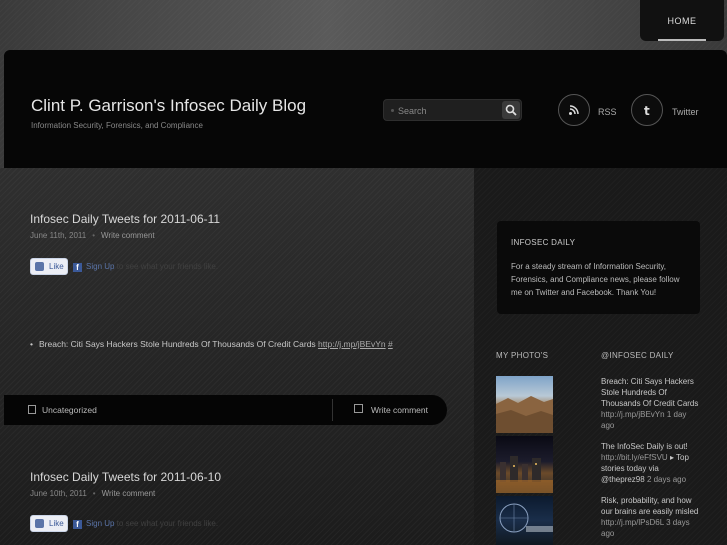 This screenshot has height=545, width=727. What do you see at coordinates (69, 410) in the screenshot?
I see `post-category-link: Uncategorized` at bounding box center [69, 410].